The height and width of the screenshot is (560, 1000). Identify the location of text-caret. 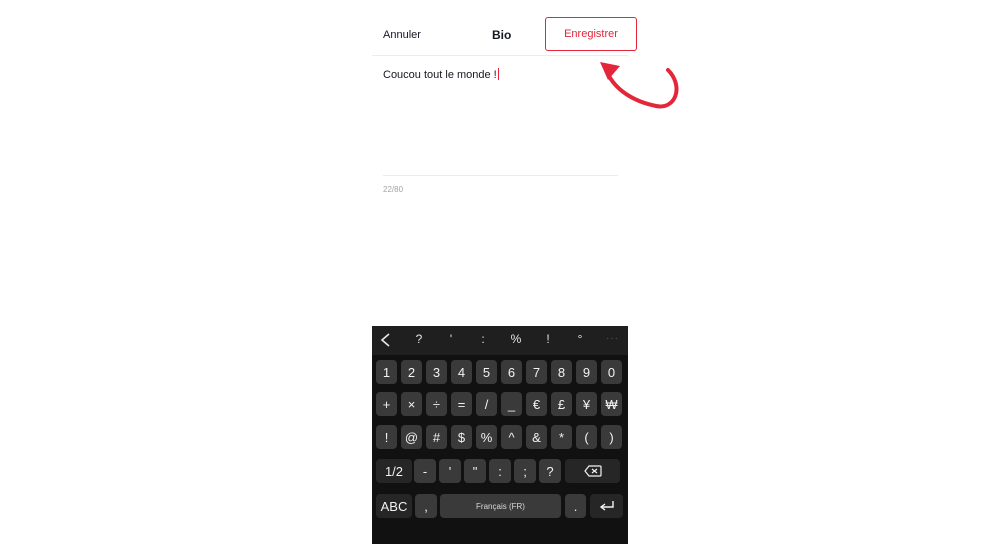
(498, 74).